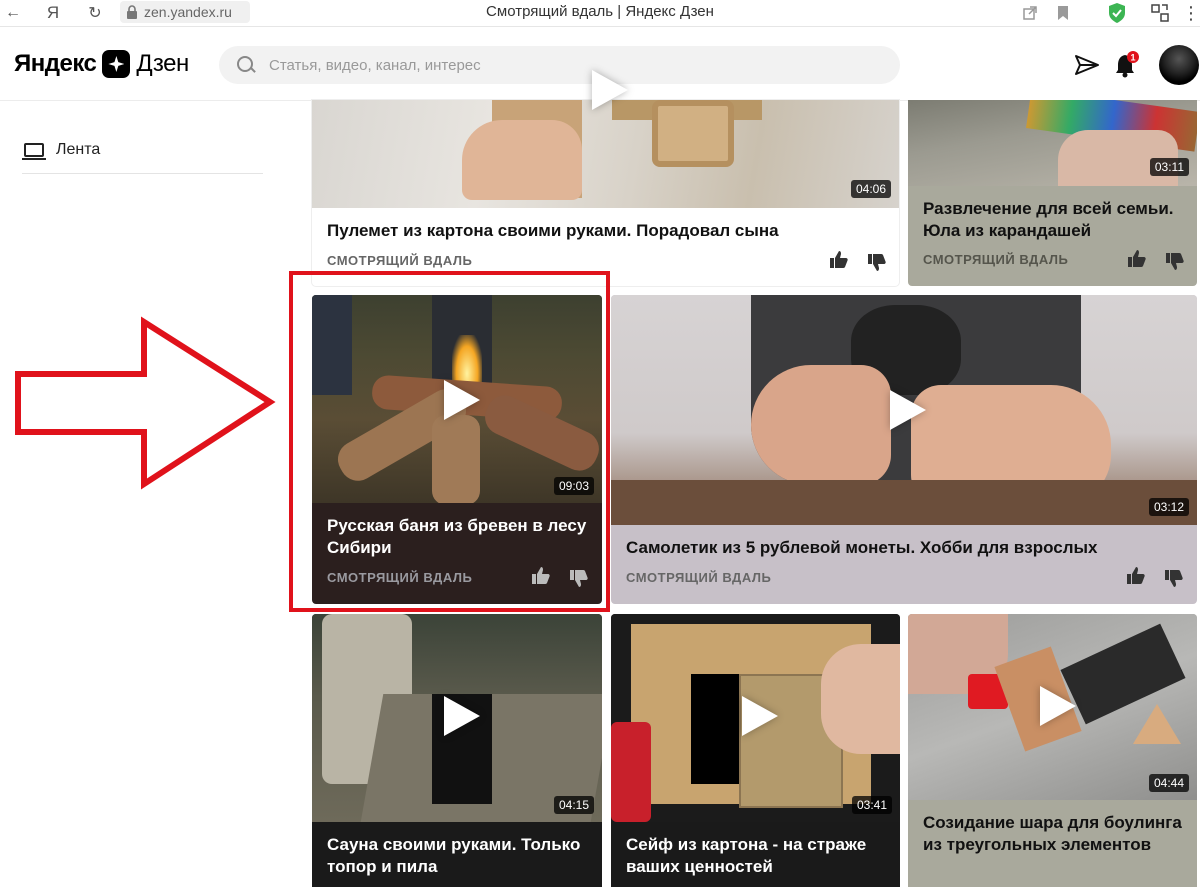  I want to click on video-duration: 04:15, so click(573, 805).